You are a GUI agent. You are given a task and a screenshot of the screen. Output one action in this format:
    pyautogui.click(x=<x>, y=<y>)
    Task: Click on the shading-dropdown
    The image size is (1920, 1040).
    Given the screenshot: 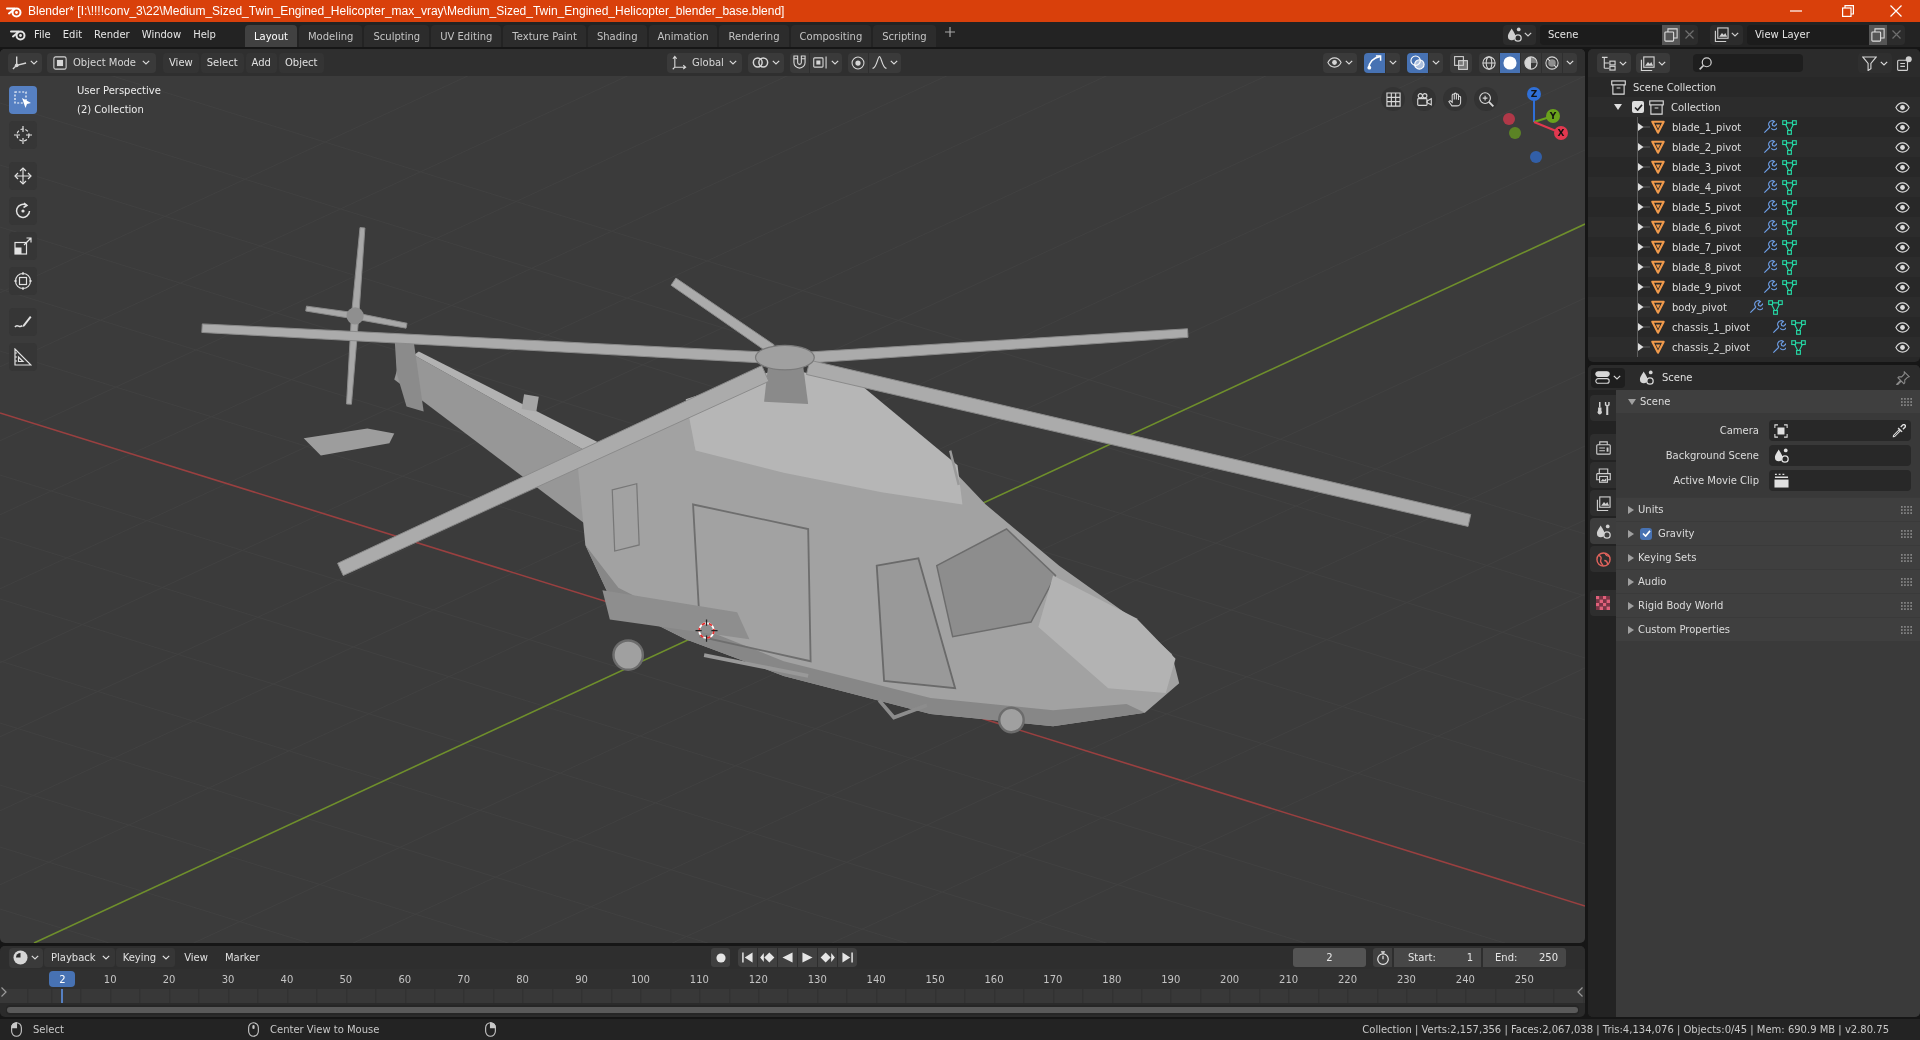 What is the action you would take?
    pyautogui.click(x=1570, y=62)
    